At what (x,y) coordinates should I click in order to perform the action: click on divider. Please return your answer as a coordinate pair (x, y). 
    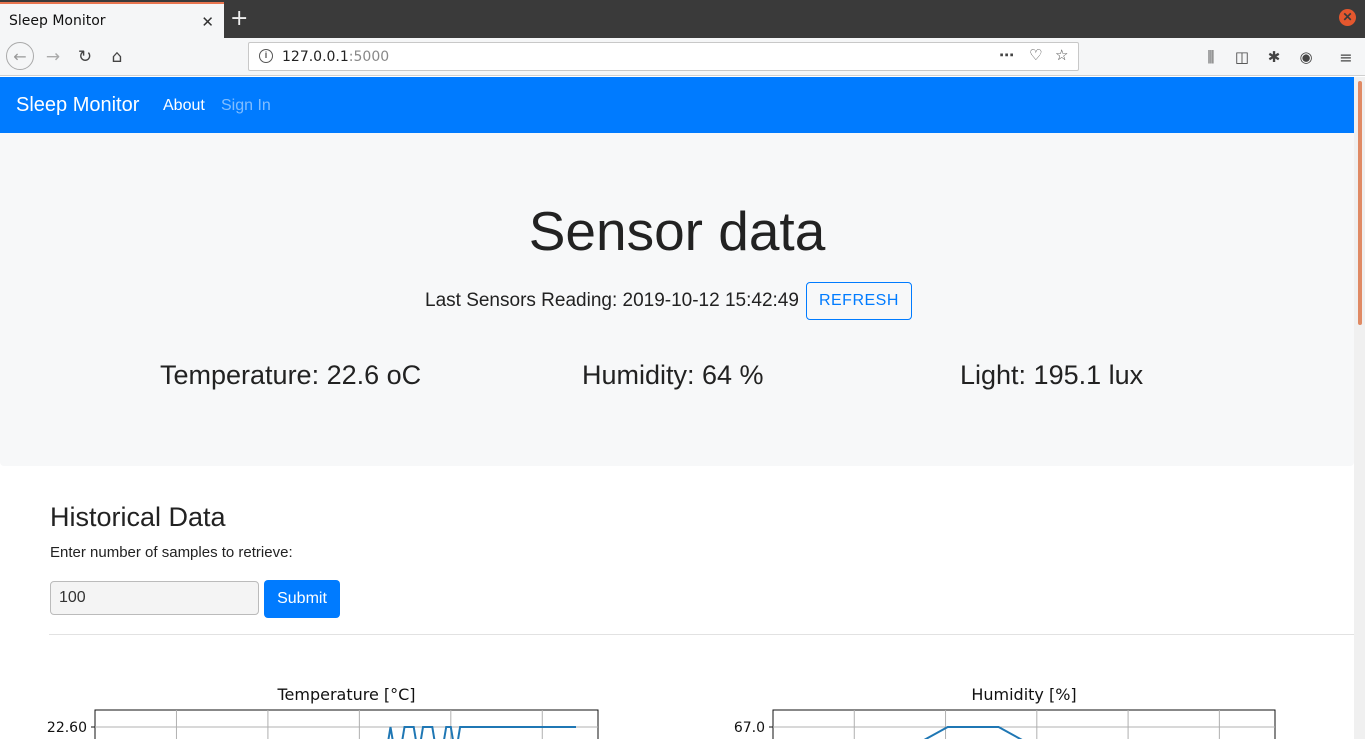
    Looking at the image, I should click on (701, 634).